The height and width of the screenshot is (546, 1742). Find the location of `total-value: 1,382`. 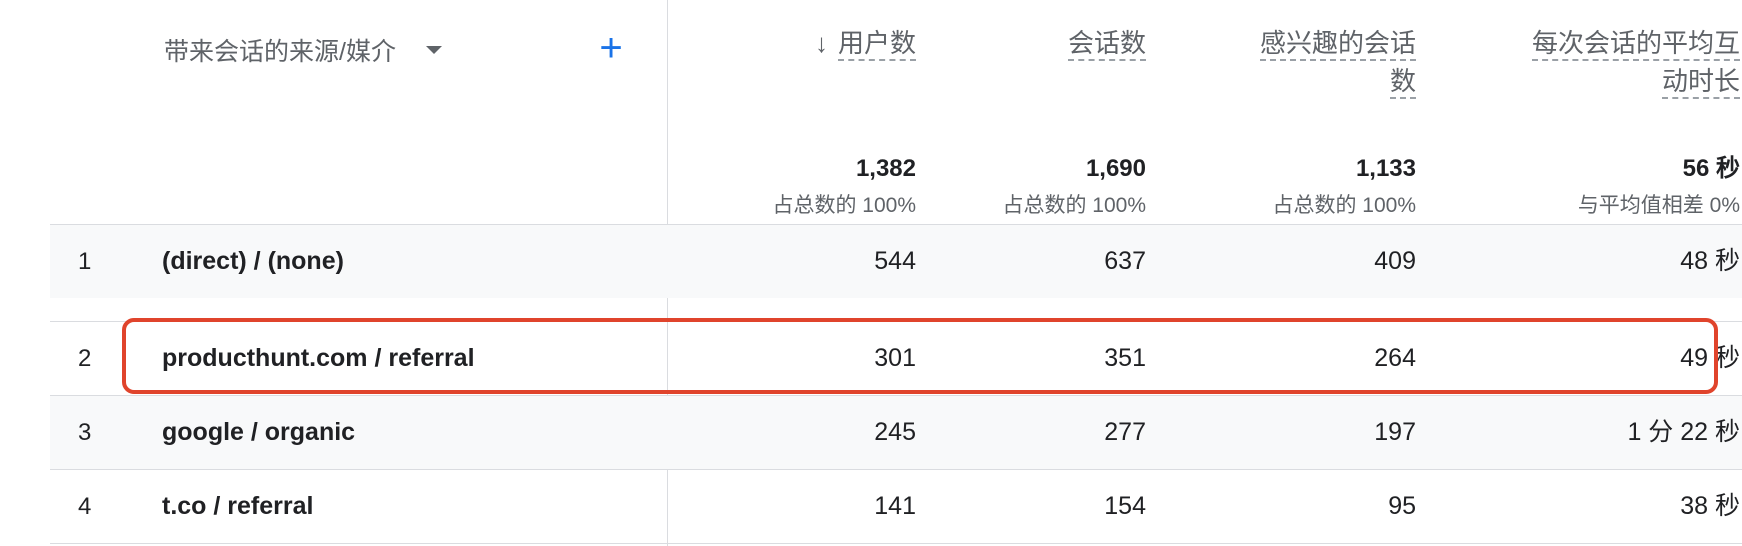

total-value: 1,382 is located at coordinates (885, 168).